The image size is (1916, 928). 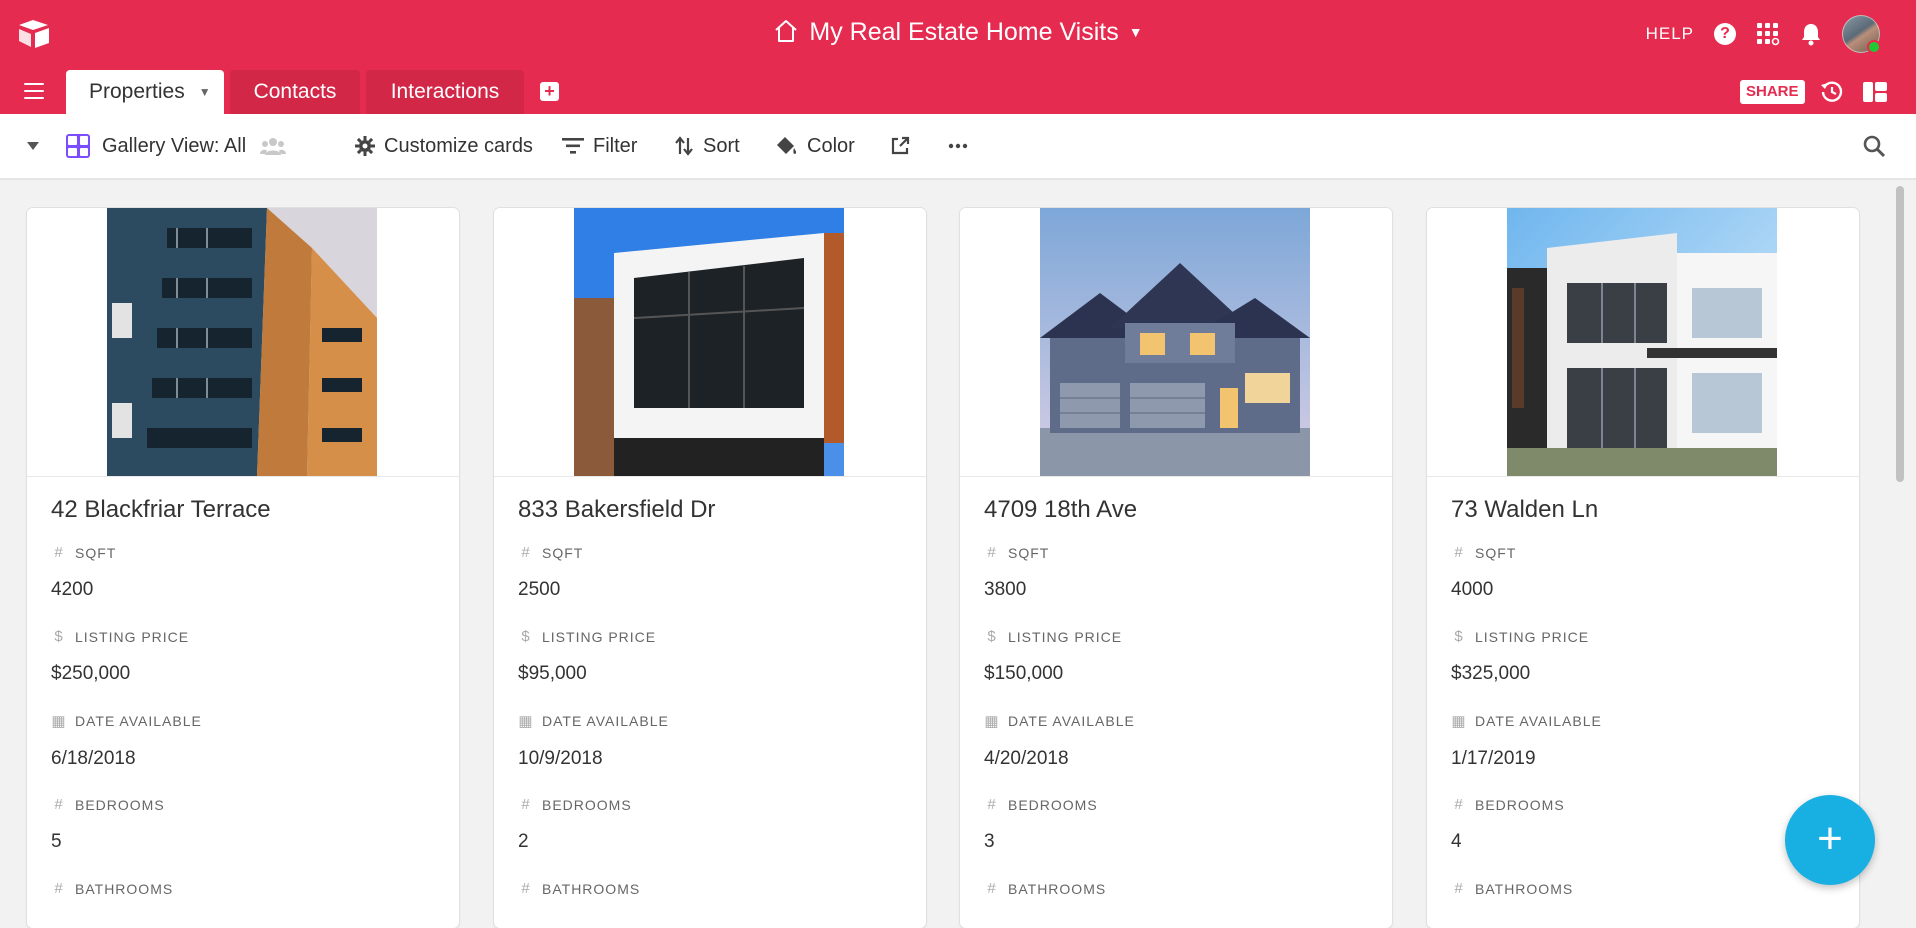 What do you see at coordinates (964, 32) in the screenshot?
I see `base-title-text: My Real Estate Home Visits` at bounding box center [964, 32].